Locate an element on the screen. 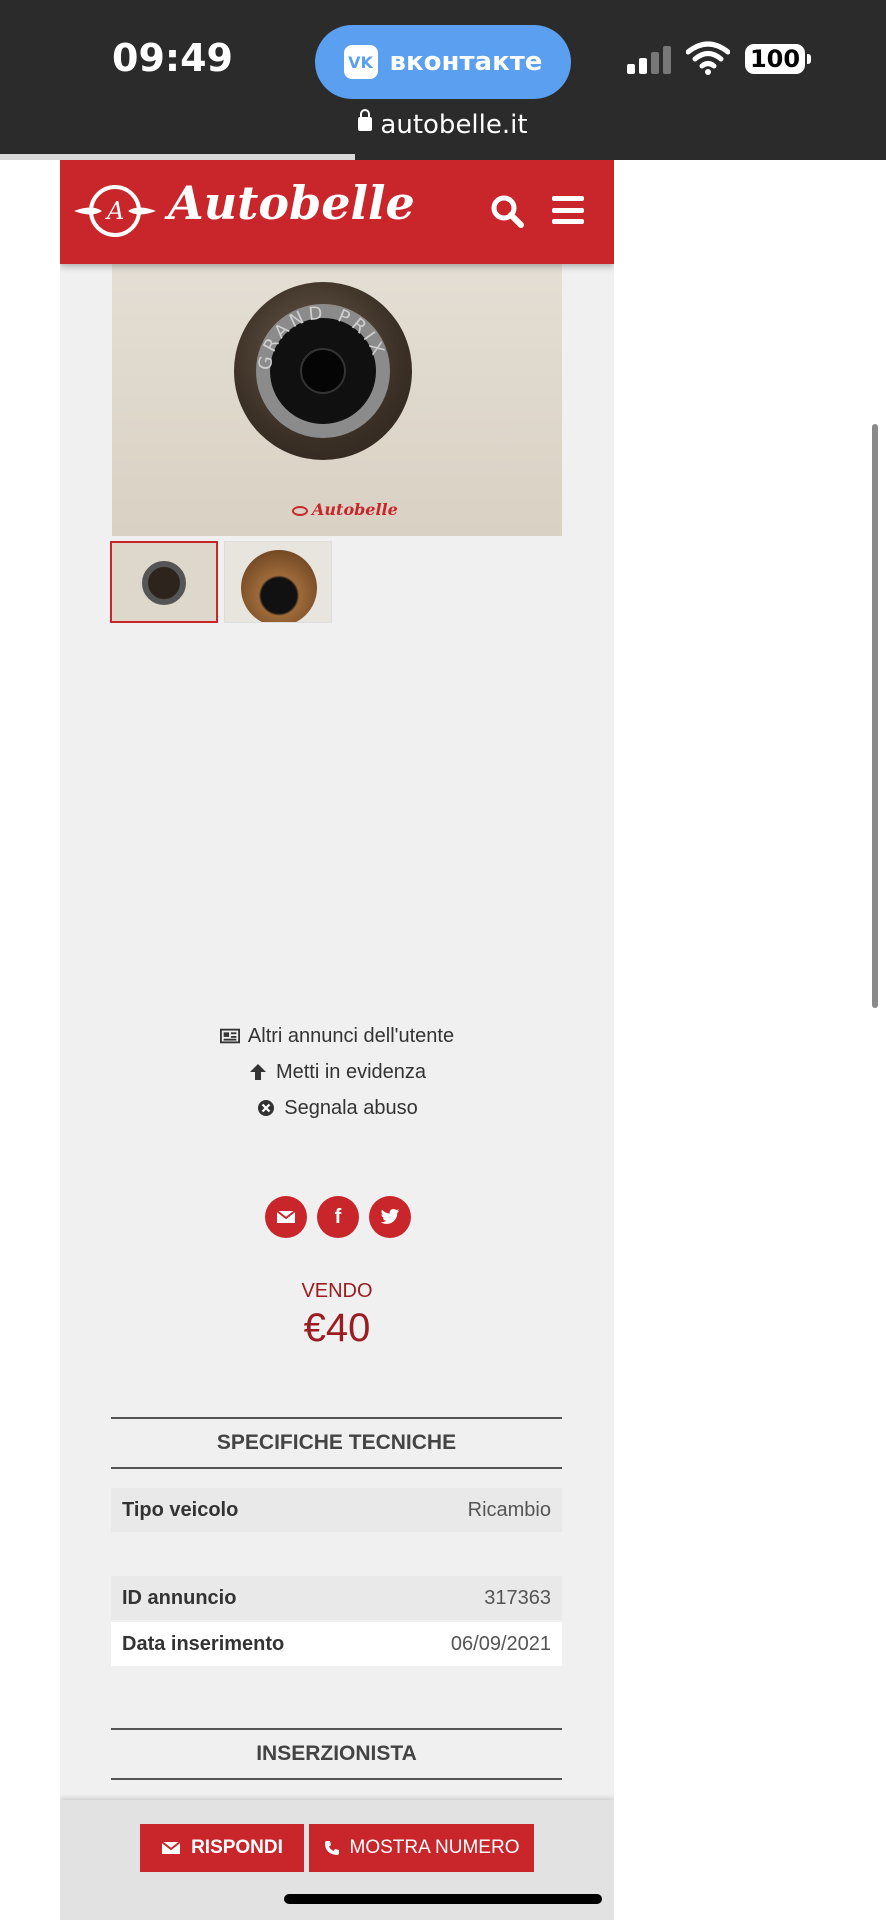 This screenshot has width=886, height=1920. share-buttons: f is located at coordinates (338, 1217).